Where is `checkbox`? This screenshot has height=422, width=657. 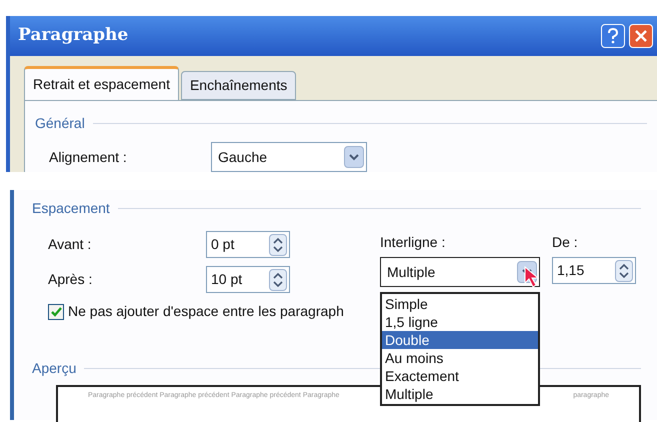
checkbox is located at coordinates (56, 312).